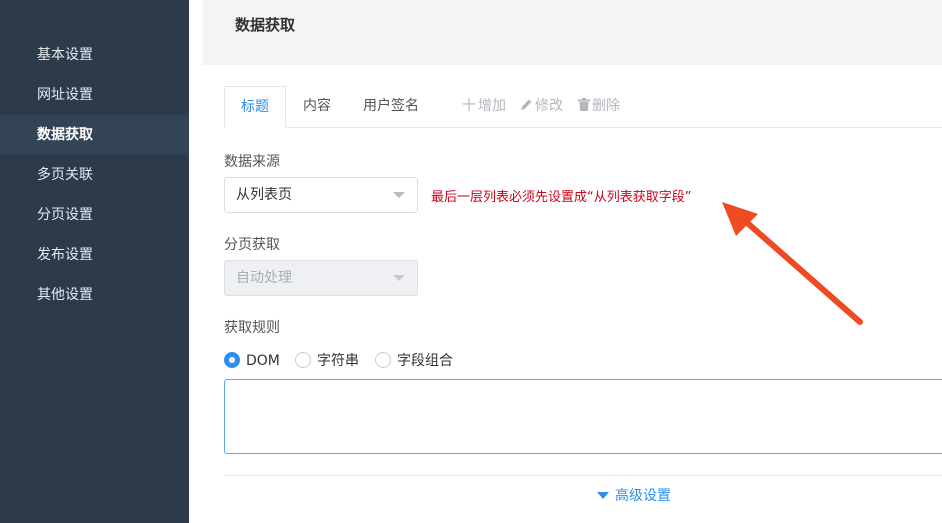  Describe the element at coordinates (561, 197) in the screenshot. I see `data-source-warning: 最后一层列表必须先设置成“从列表获取字段”` at that location.